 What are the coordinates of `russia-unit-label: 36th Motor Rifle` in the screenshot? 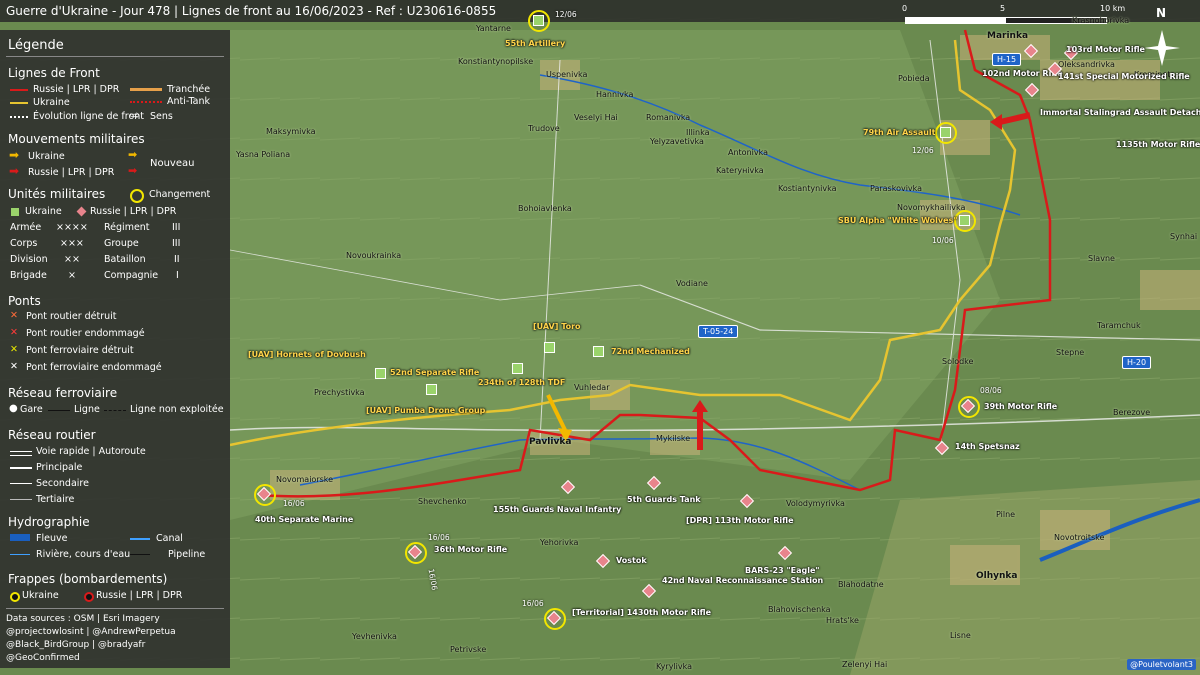 It's located at (471, 549).